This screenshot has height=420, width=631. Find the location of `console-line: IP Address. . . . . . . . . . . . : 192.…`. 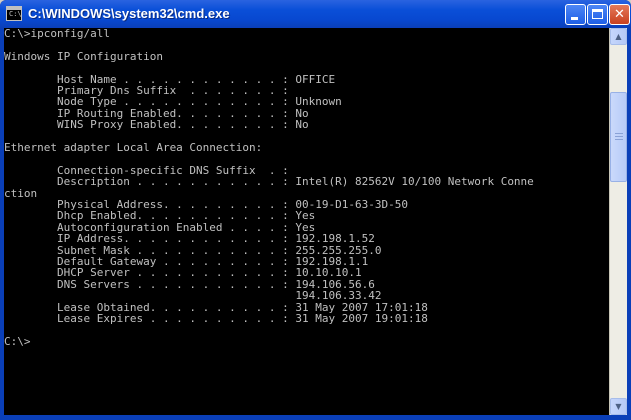

console-line: IP Address. . . . . . . . . . . . : 192.… is located at coordinates (189, 239).